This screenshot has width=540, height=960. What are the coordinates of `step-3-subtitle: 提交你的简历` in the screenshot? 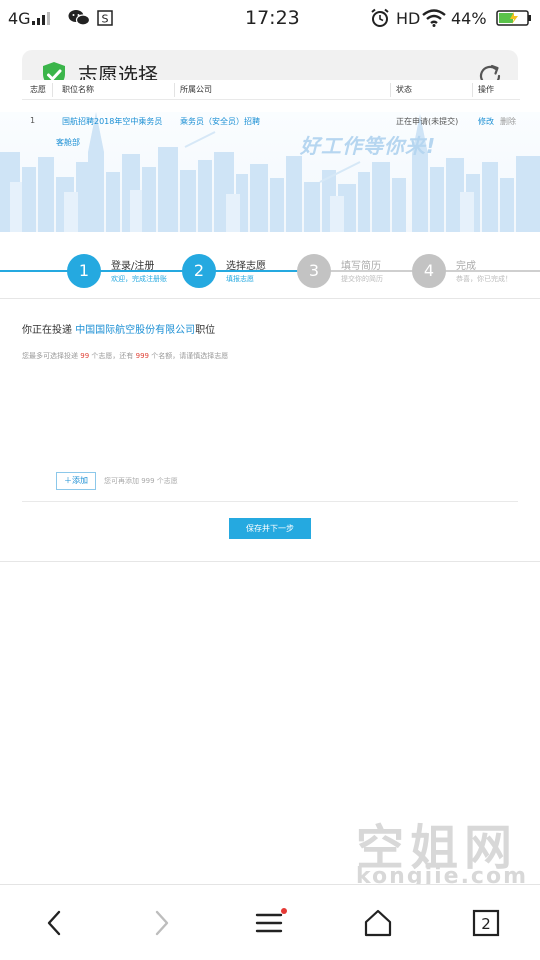 It's located at (362, 279).